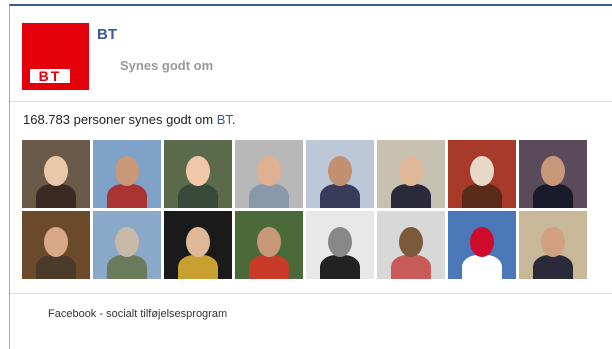 The height and width of the screenshot is (349, 612). I want to click on page-name-link: BT, so click(107, 34).